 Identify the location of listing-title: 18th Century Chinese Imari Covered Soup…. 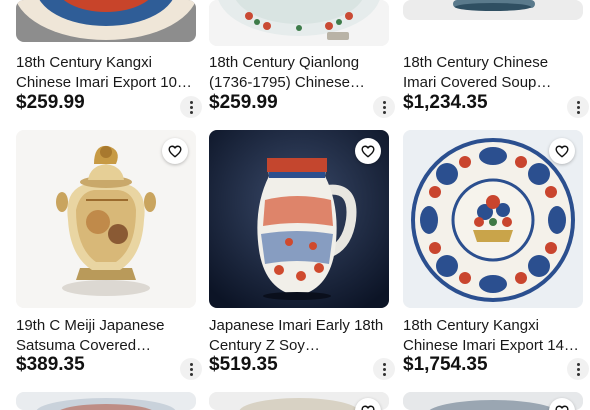
(493, 72).